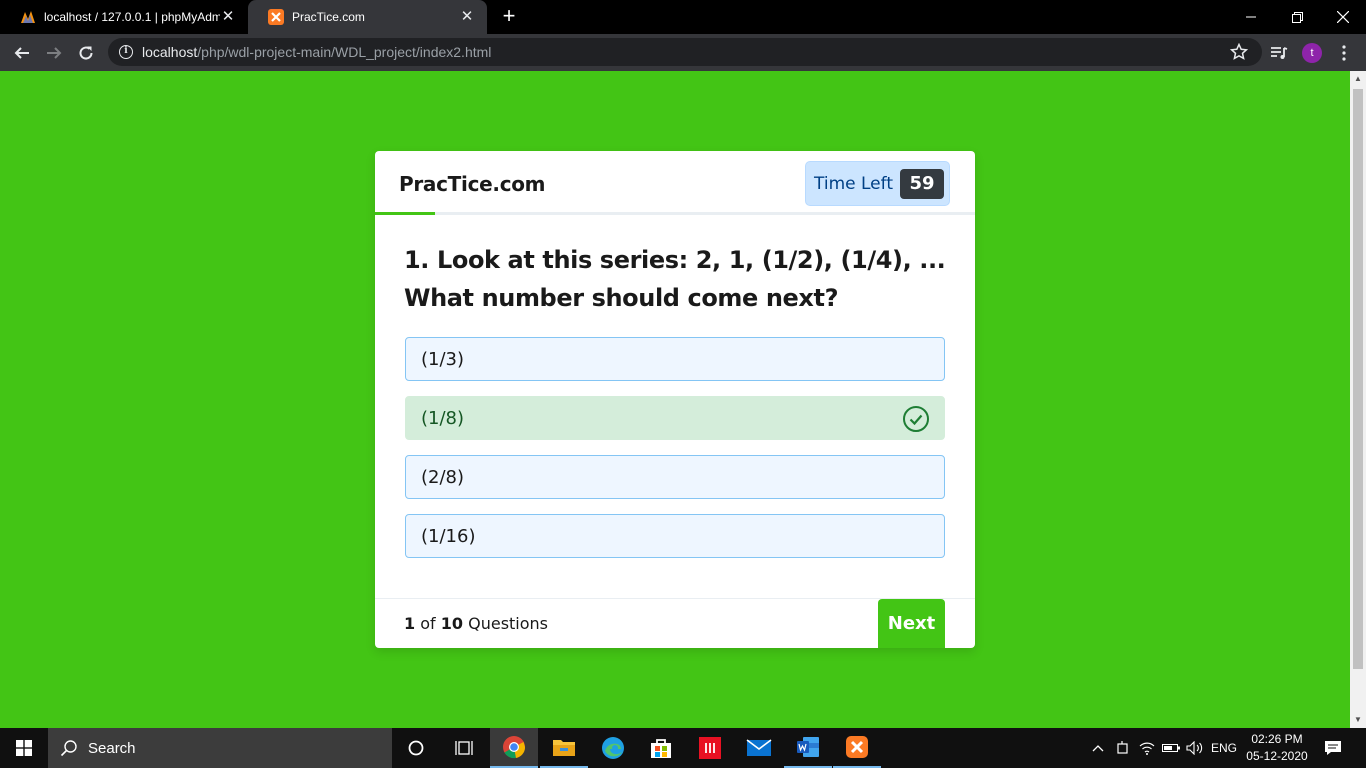 Image resolution: width=1366 pixels, height=768 pixels. What do you see at coordinates (621, 298) in the screenshot?
I see `question-line: What number should come next?` at bounding box center [621, 298].